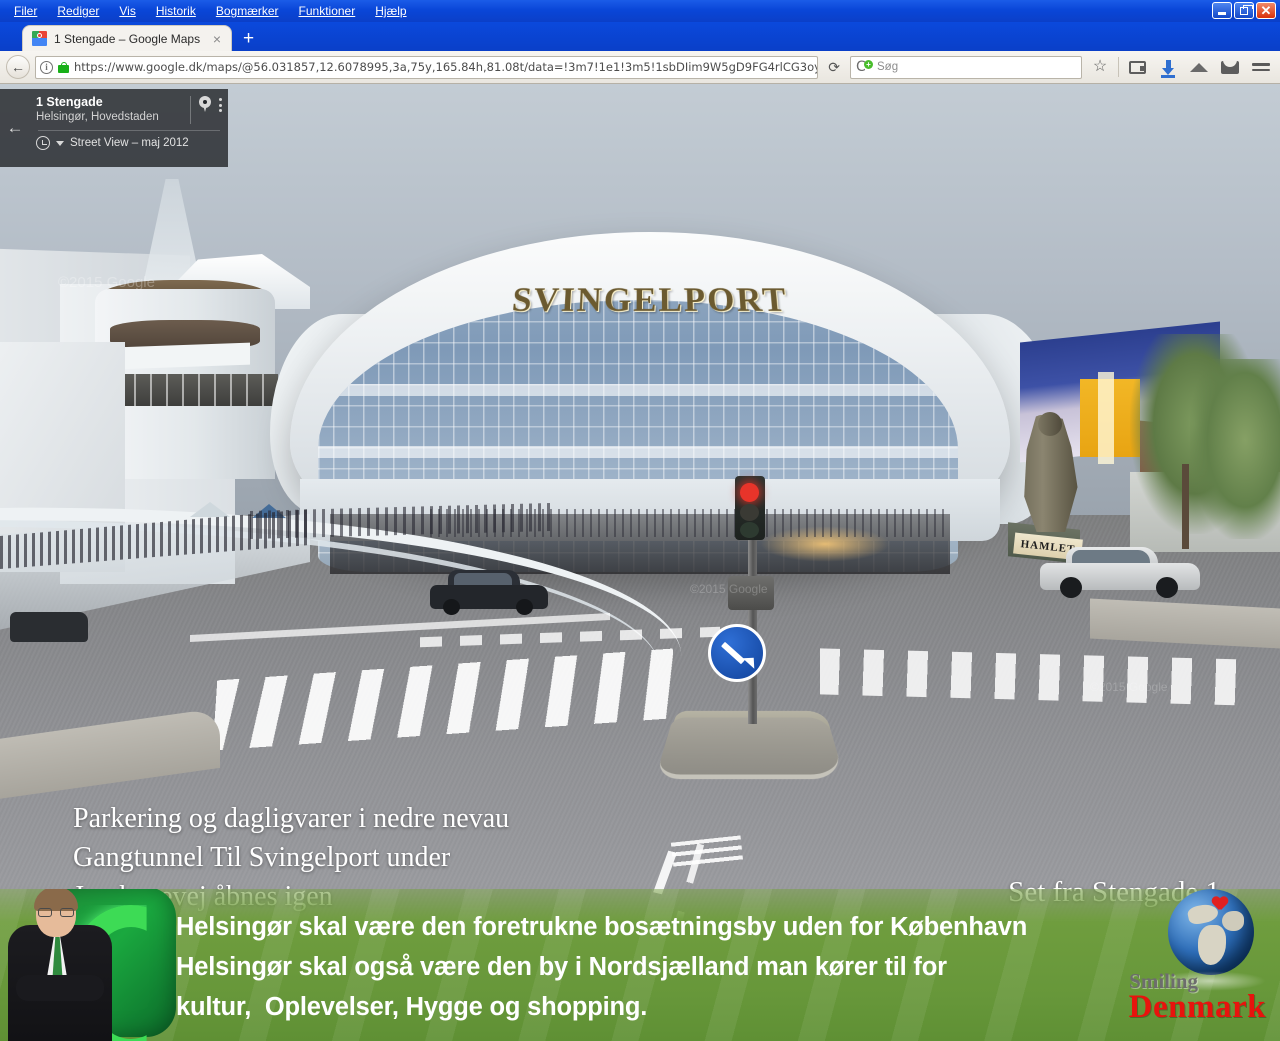  I want to click on menu-item-rediger-label: Rediger, so click(78, 11).